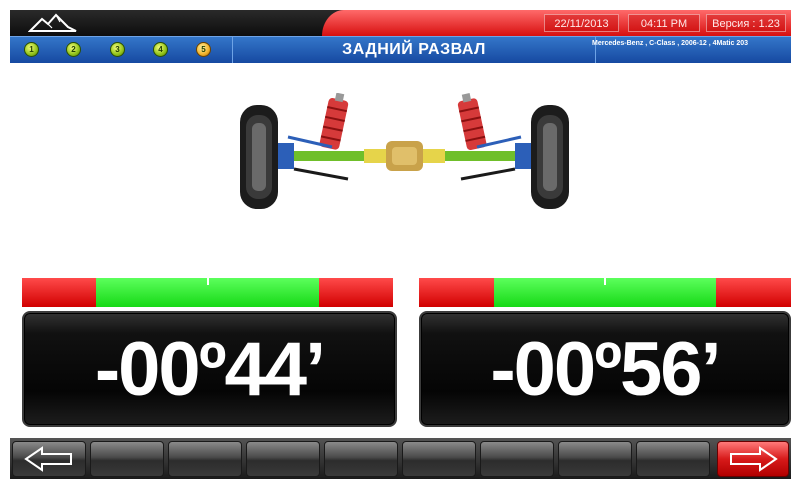 This screenshot has height=479, width=791. I want to click on status-red-panel: 22/11/2013 04:11 PM Версия : 1.23, so click(556, 23).